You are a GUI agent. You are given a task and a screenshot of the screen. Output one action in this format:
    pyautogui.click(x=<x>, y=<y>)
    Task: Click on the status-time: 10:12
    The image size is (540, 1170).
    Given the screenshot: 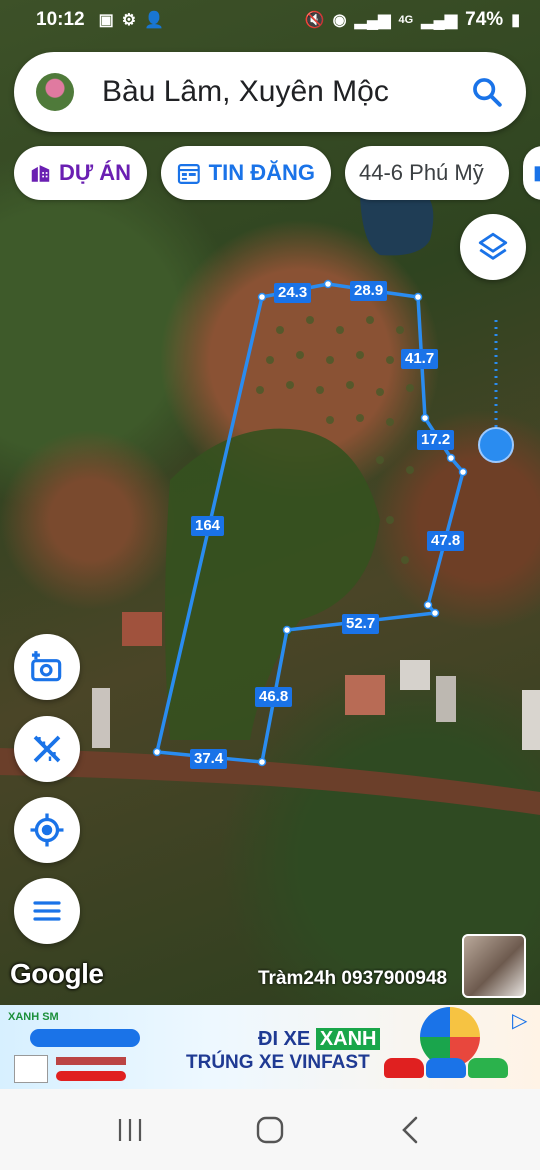 What is the action you would take?
    pyautogui.click(x=60, y=19)
    